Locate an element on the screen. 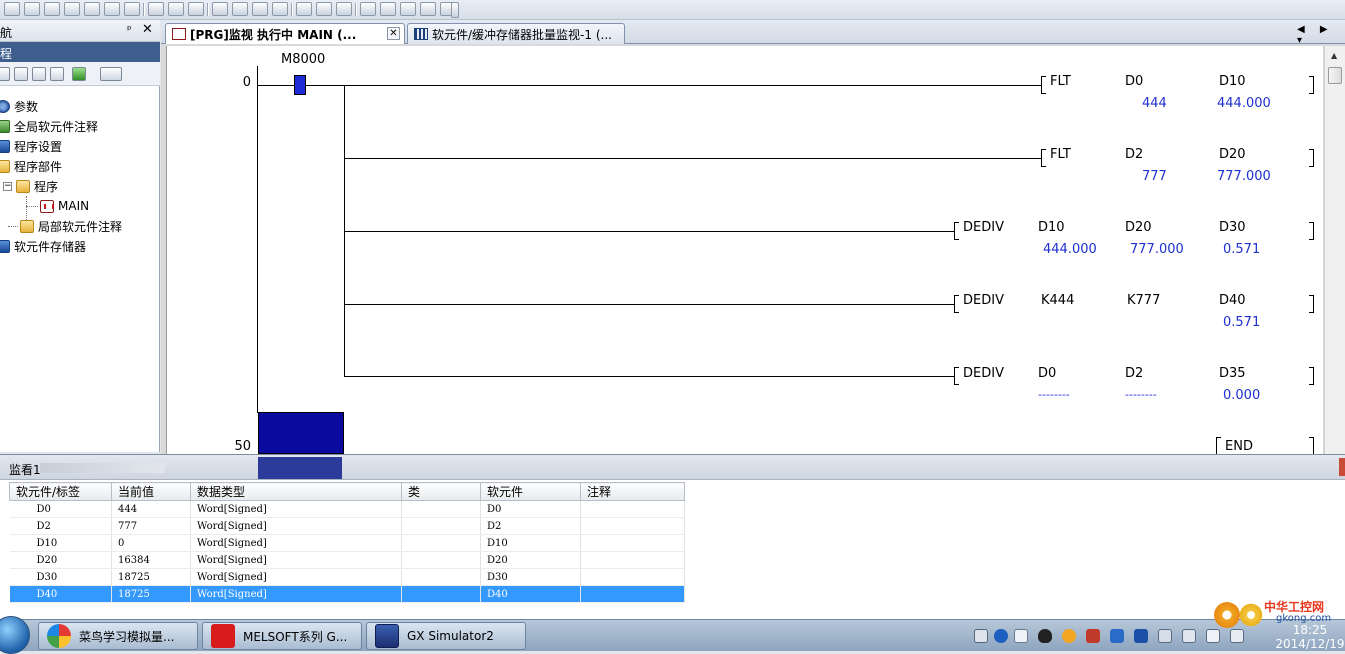  table-row: D10 0 Word[Signed] D10 is located at coordinates (347, 543).